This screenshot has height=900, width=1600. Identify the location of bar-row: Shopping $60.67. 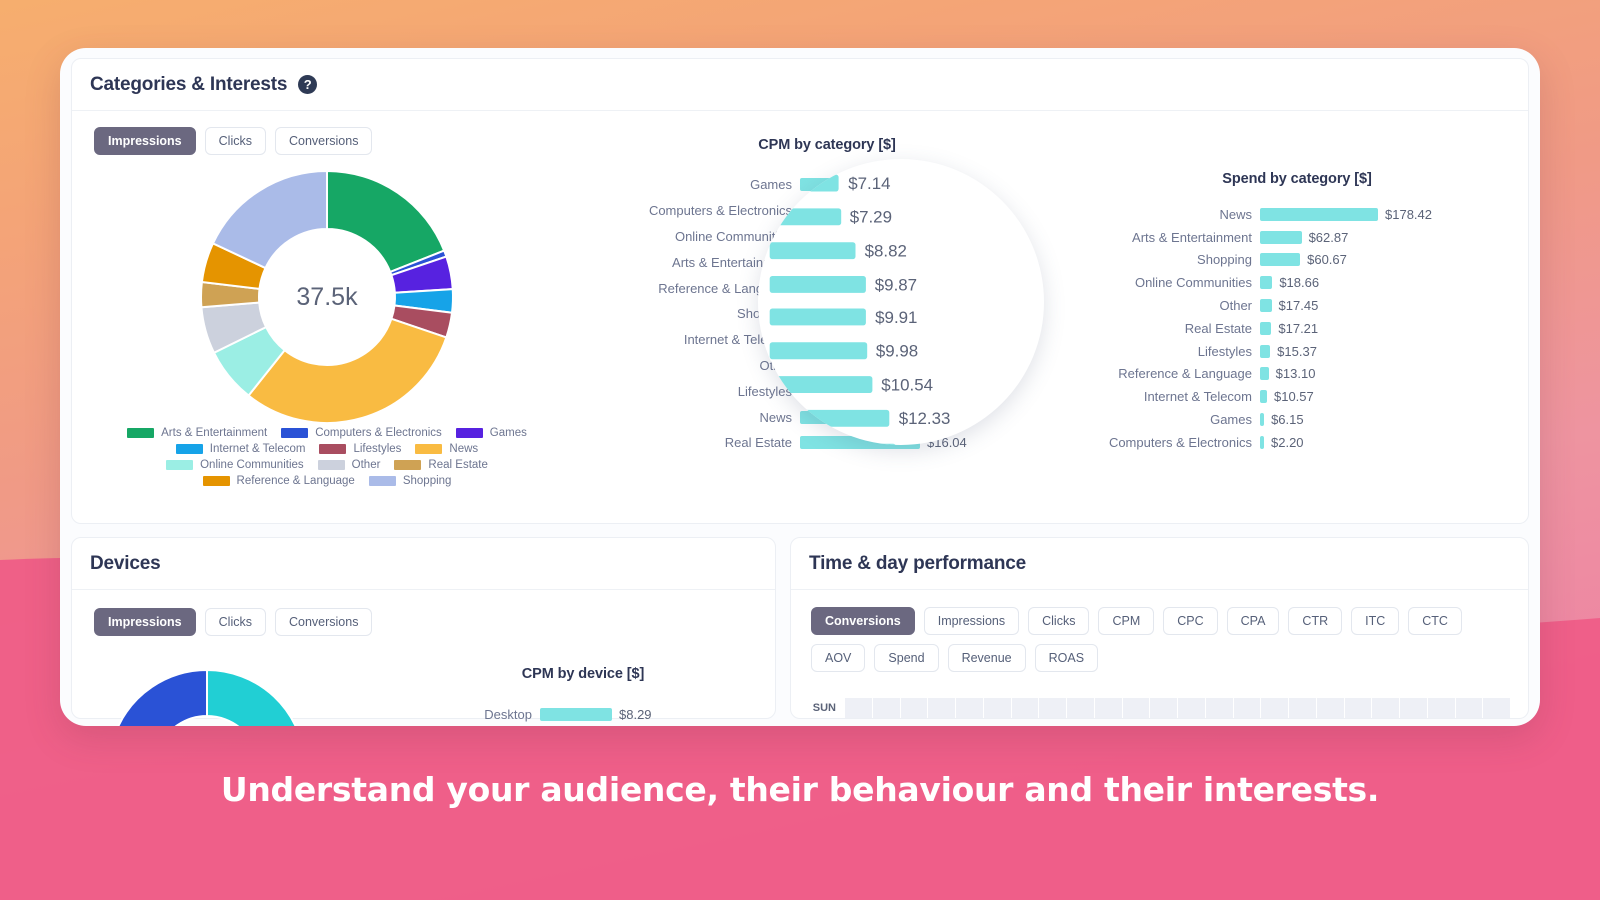
(1287, 260).